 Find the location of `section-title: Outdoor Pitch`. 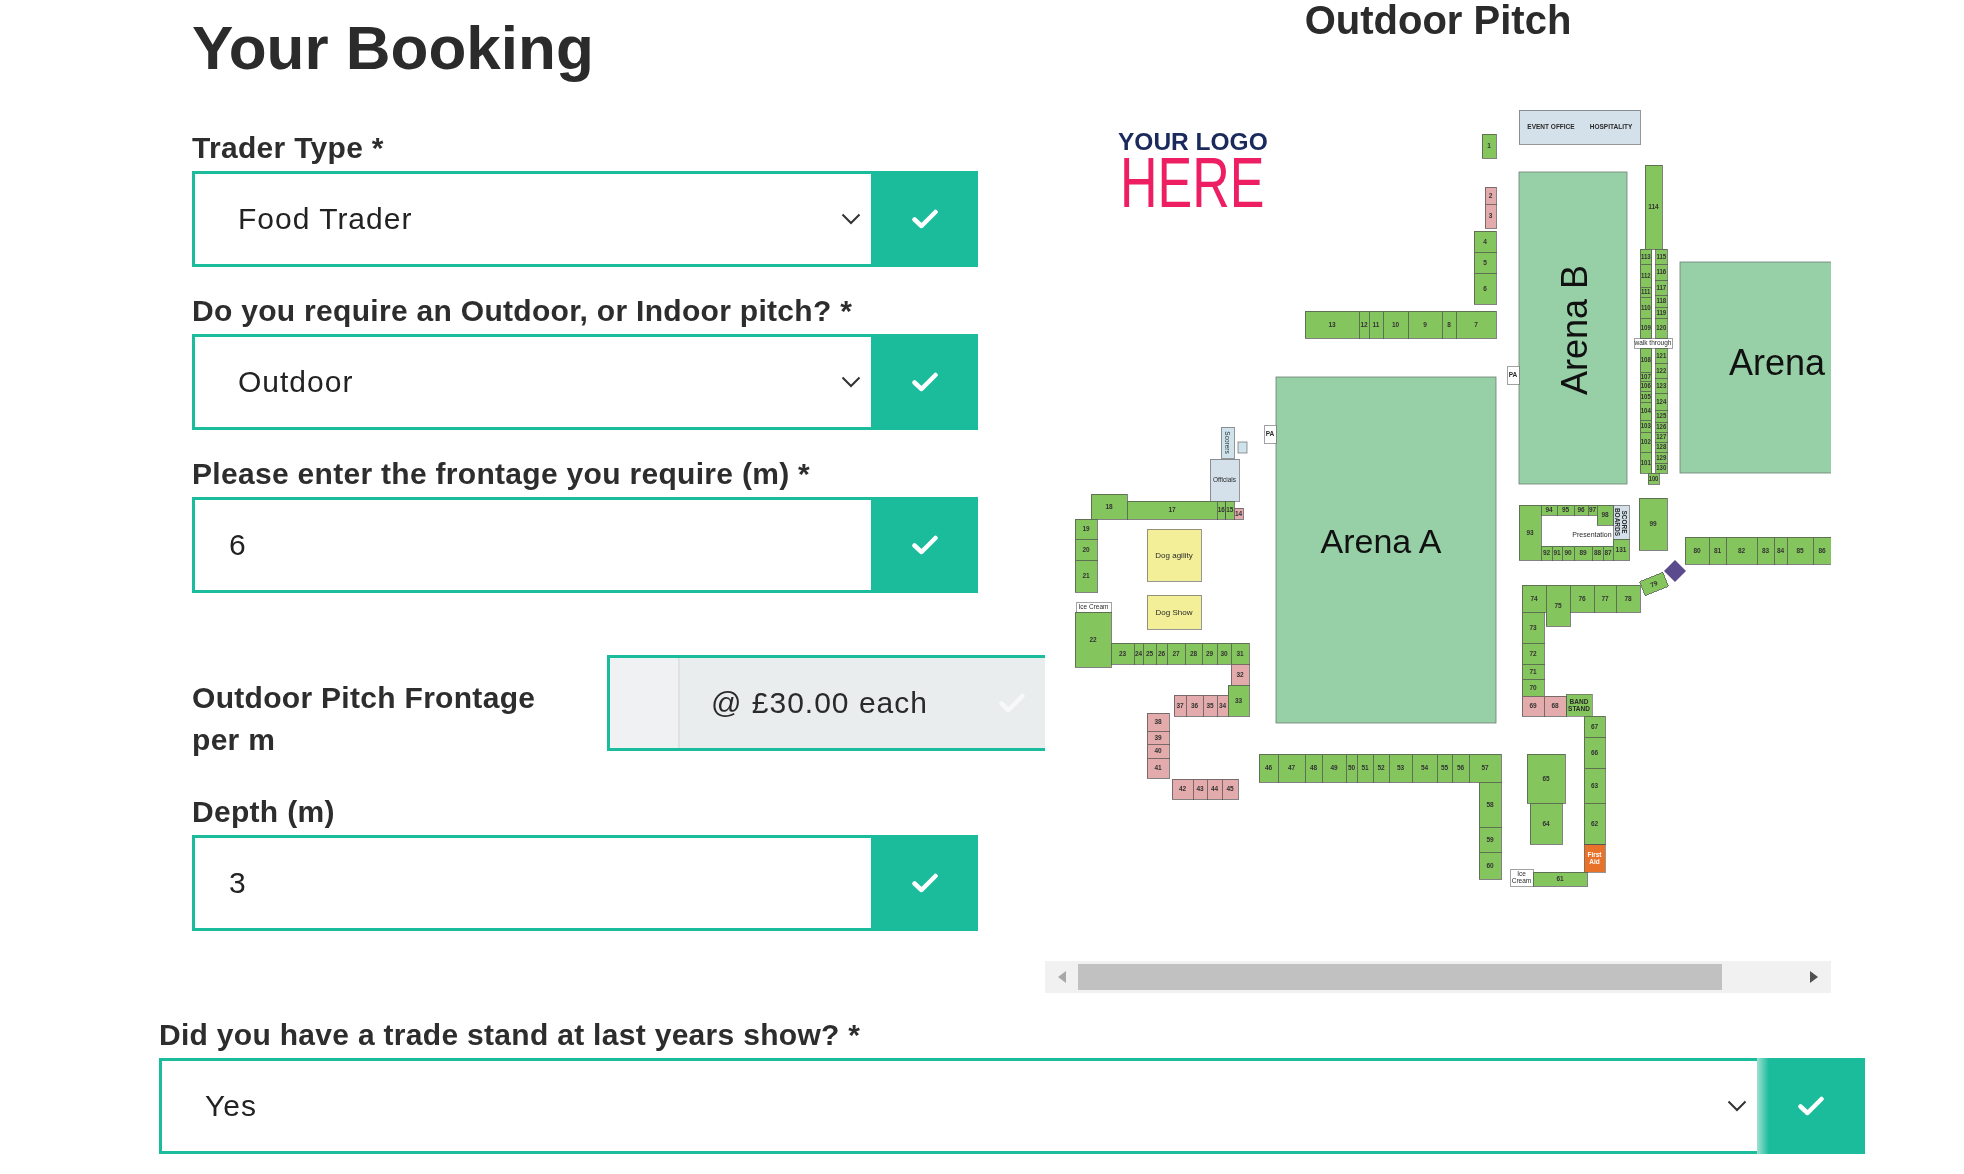

section-title: Outdoor Pitch is located at coordinates (1438, 20).